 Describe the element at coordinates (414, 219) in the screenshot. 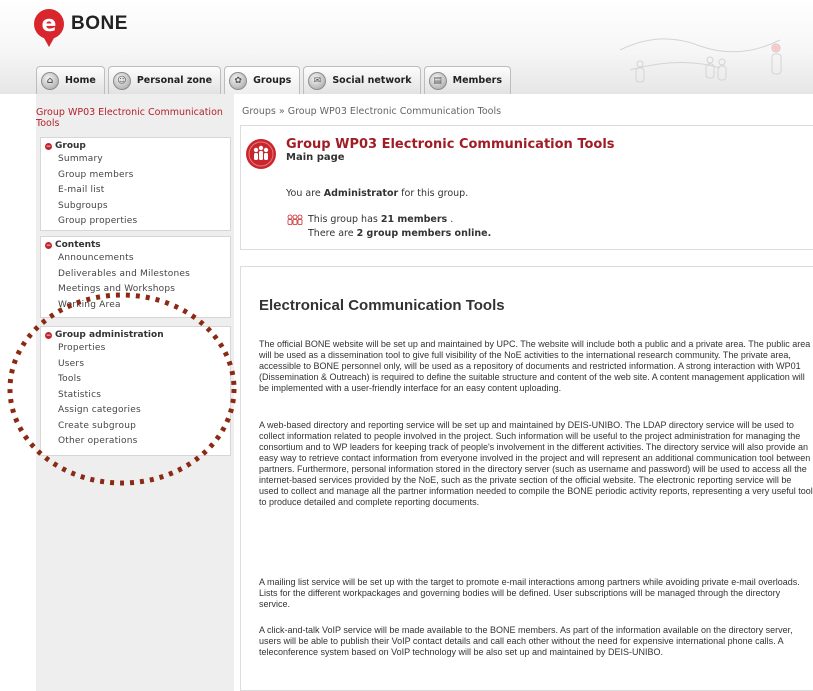

I see `members-count-link: 21 members` at that location.